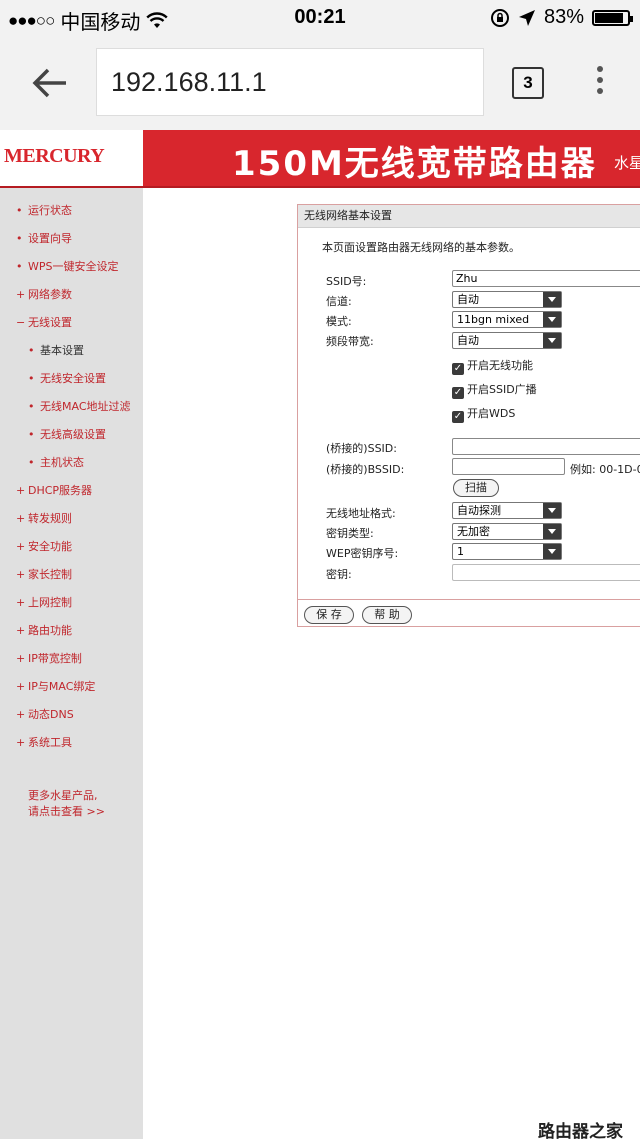  I want to click on watermark: 路由器之家, so click(580, 1132).